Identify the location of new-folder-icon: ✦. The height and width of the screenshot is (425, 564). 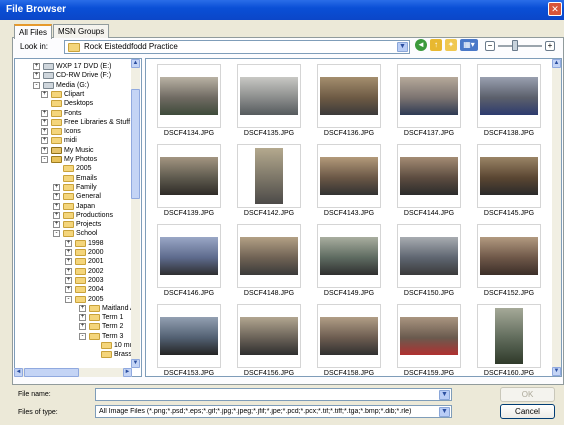
(451, 45).